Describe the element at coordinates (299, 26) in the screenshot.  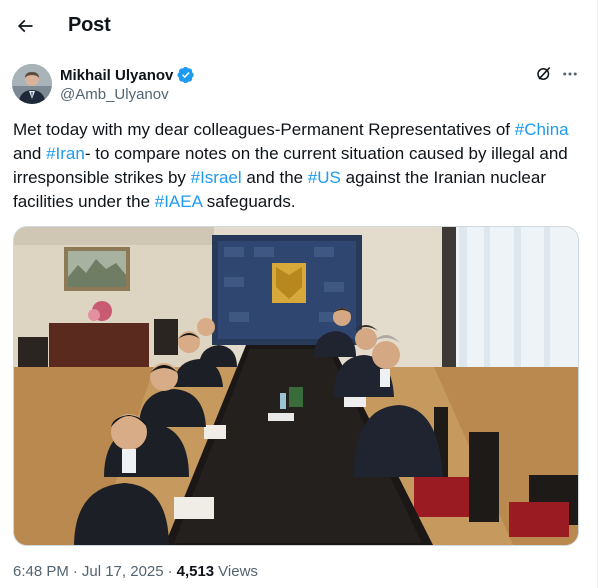
I see `post-header: Post` at that location.